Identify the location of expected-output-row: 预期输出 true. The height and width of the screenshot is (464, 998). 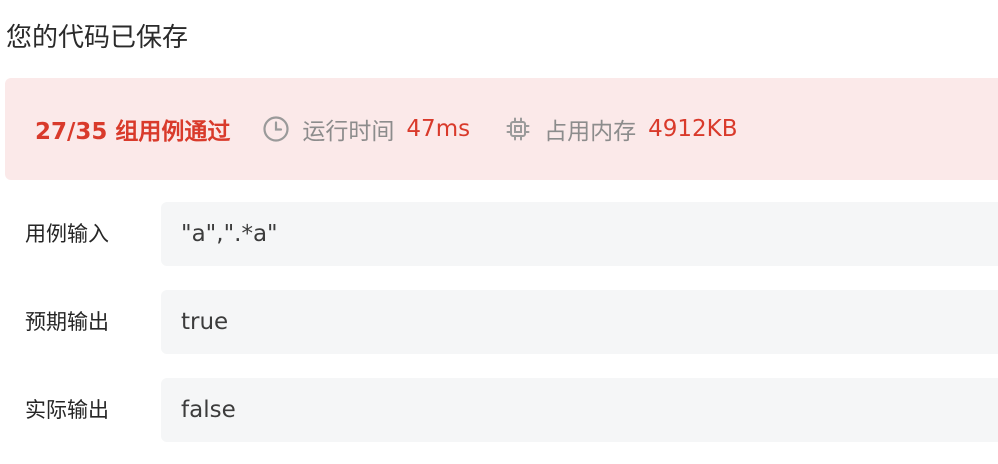
(499, 322).